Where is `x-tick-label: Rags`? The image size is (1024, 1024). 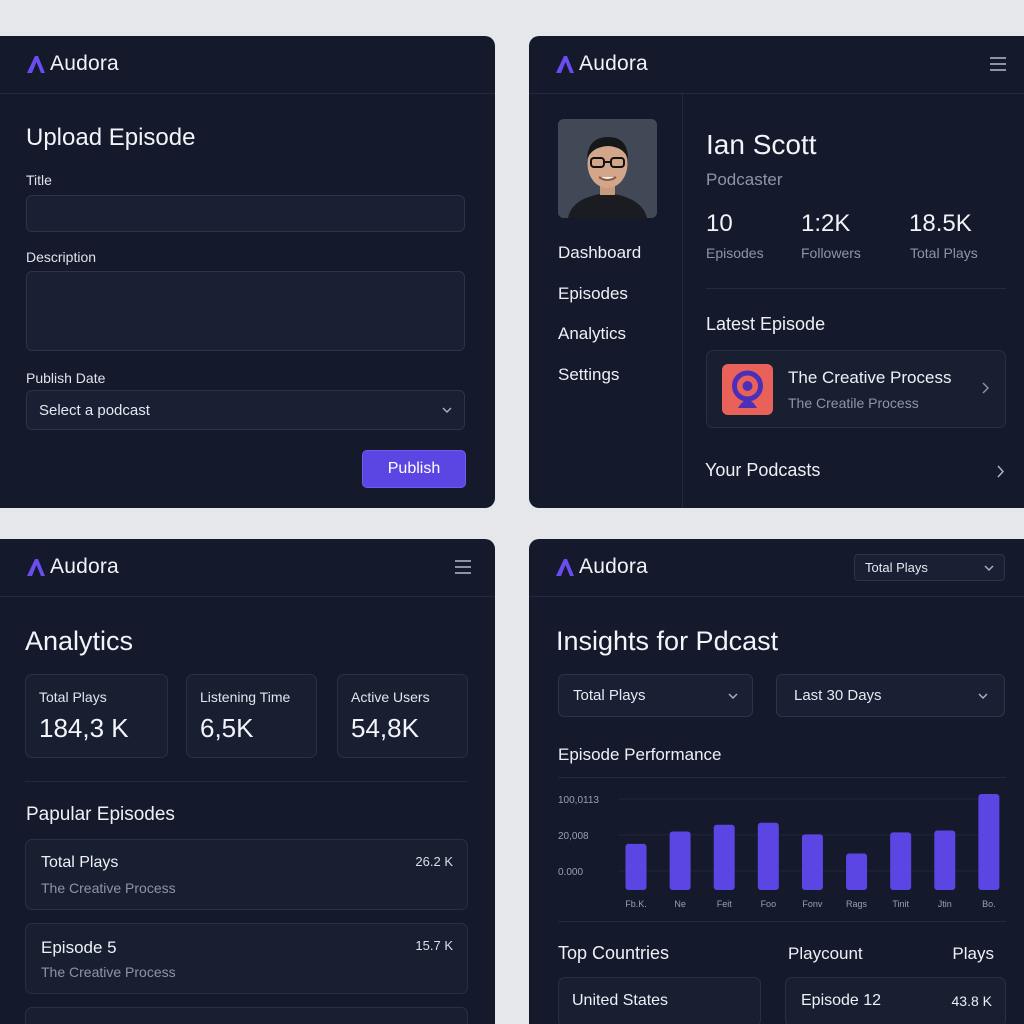
x-tick-label: Rags is located at coordinates (857, 904).